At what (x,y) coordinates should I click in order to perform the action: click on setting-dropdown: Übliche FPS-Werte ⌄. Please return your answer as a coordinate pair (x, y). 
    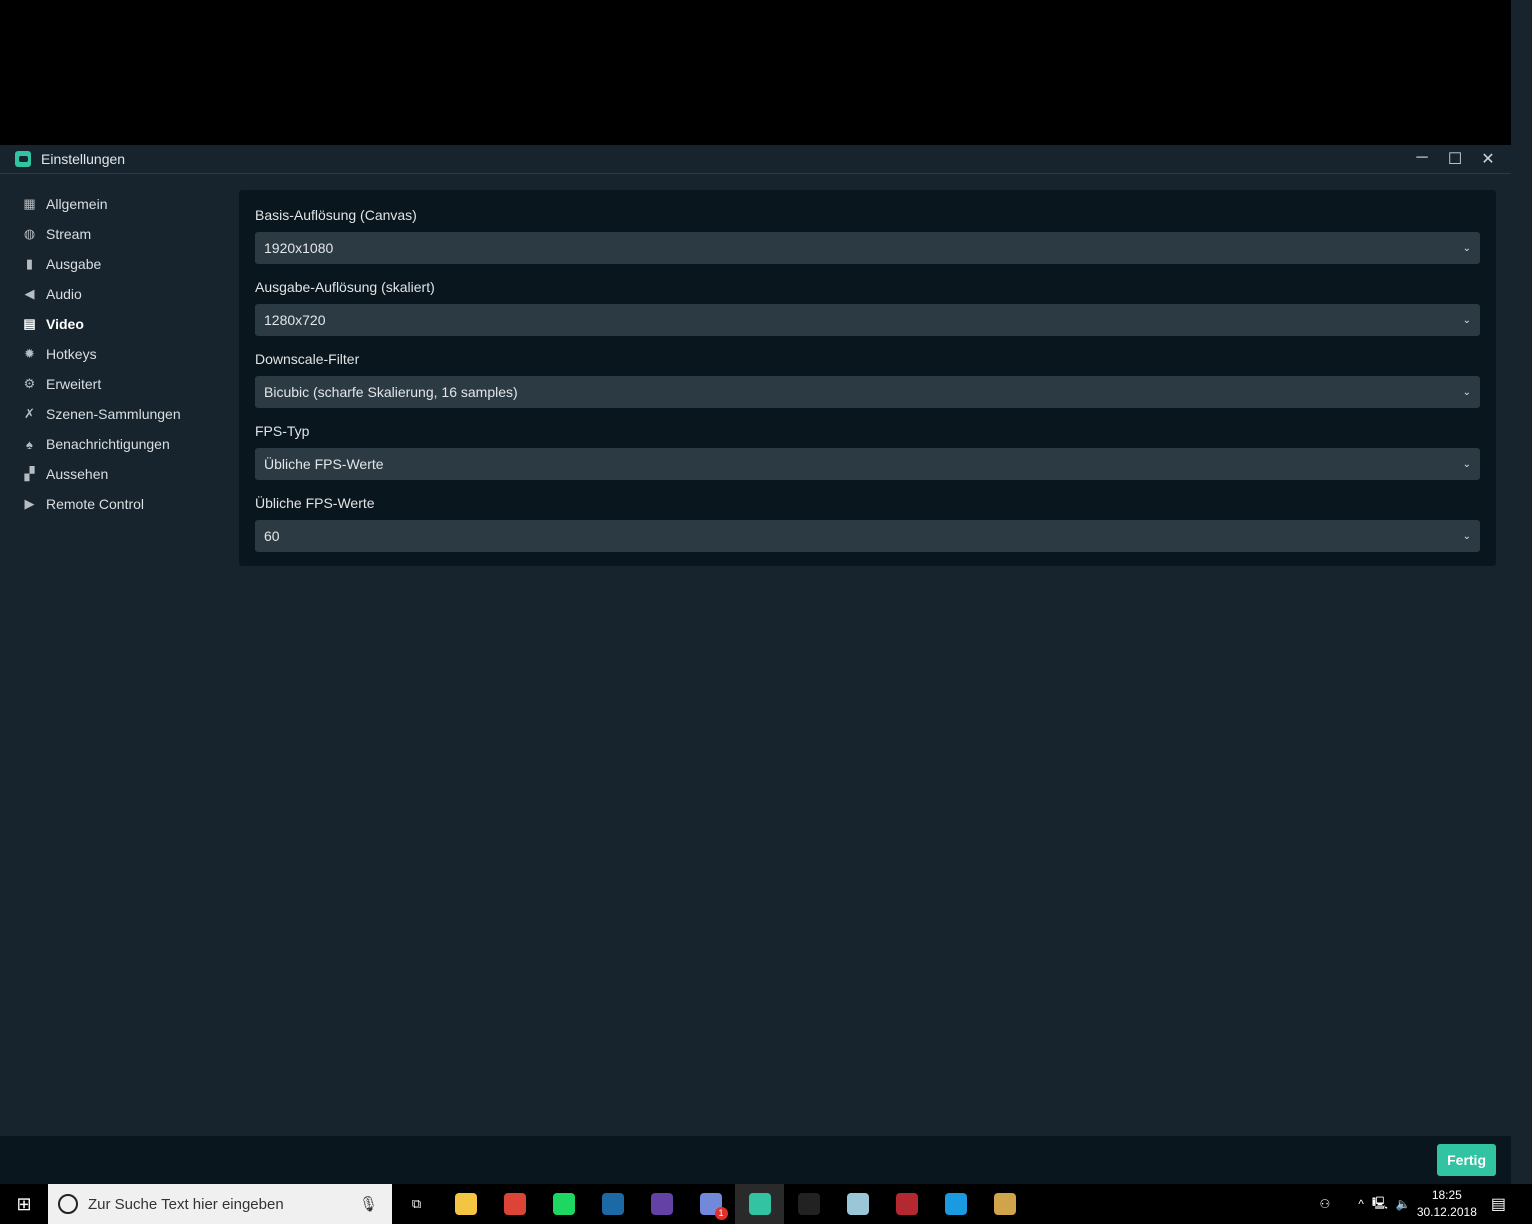
    Looking at the image, I should click on (867, 464).